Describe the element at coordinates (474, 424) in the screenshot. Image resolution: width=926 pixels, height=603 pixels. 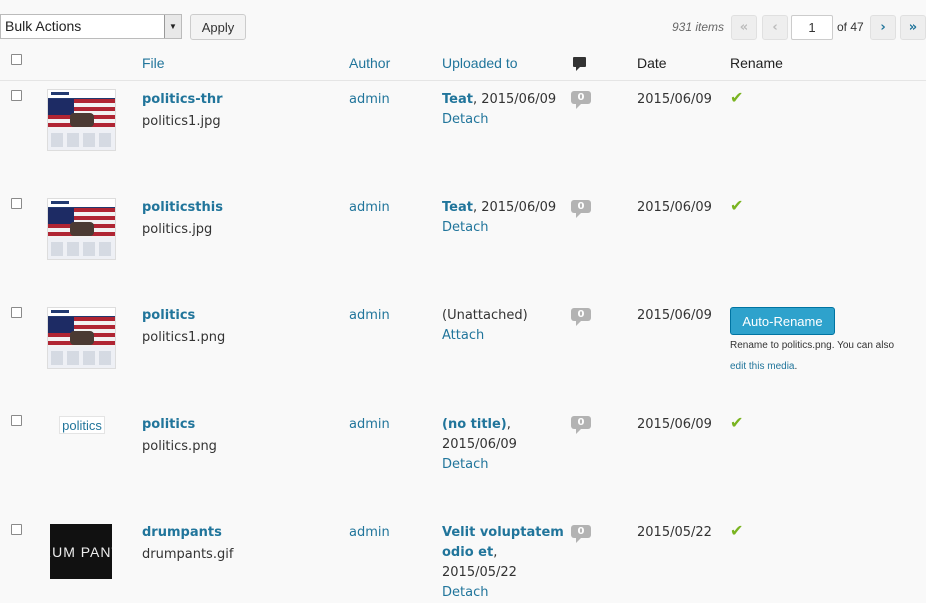
I see `parent-post-link: (no title)` at that location.